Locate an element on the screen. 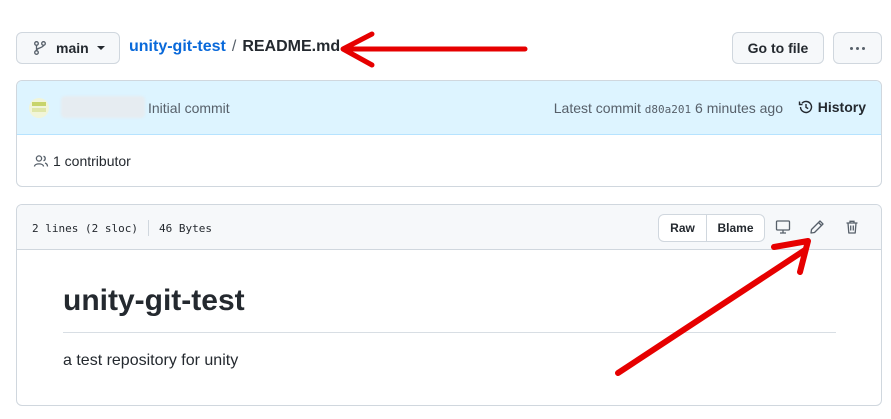 The height and width of the screenshot is (419, 891). history-link: History is located at coordinates (832, 107).